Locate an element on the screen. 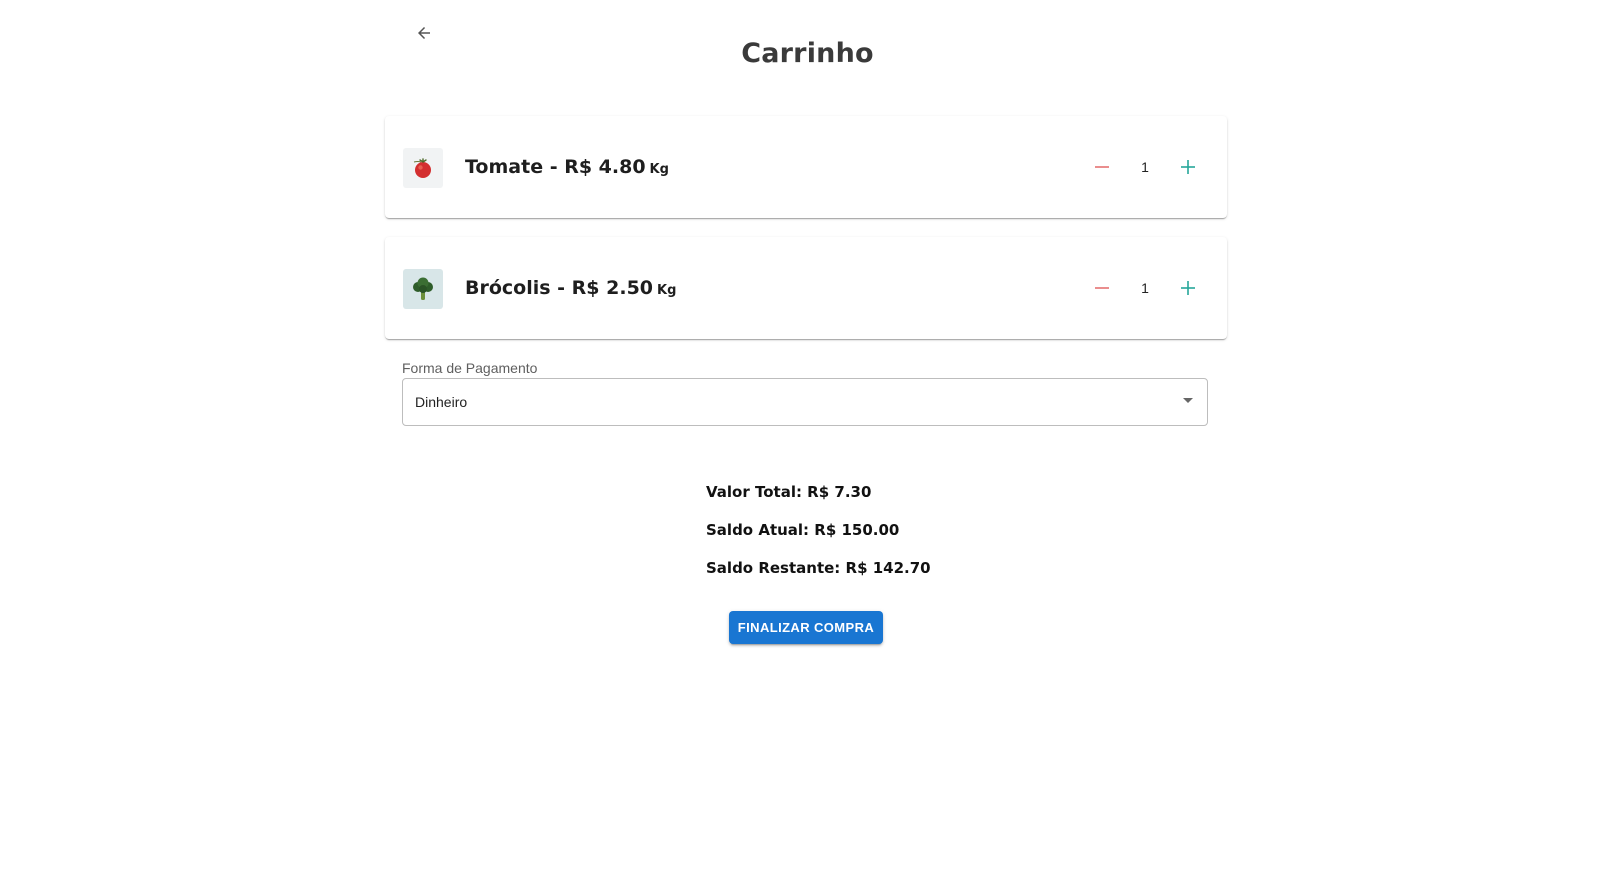 Image resolution: width=1615 pixels, height=888 pixels. broccoli-icon is located at coordinates (423, 288).